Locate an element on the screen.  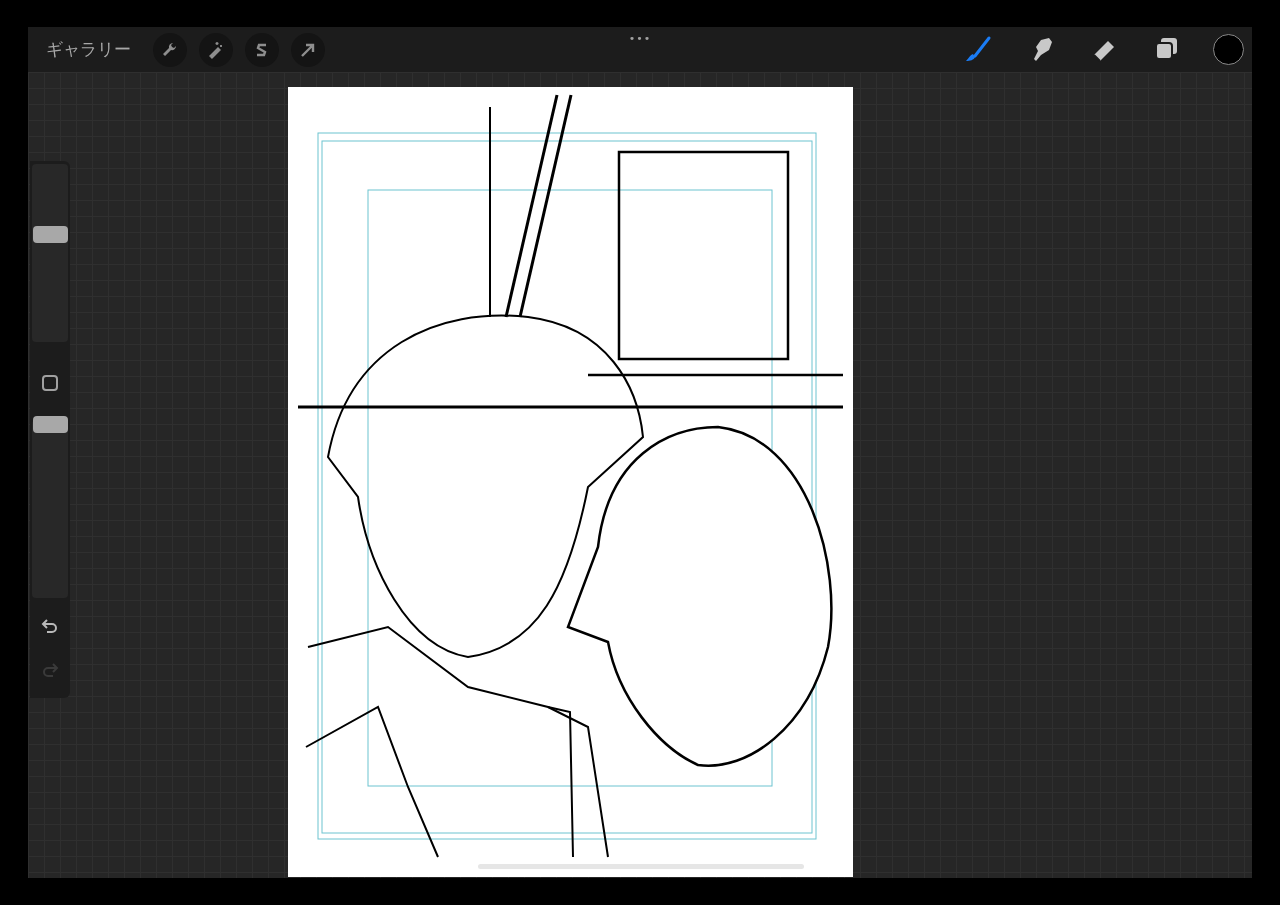
color-swatch is located at coordinates (1228, 49).